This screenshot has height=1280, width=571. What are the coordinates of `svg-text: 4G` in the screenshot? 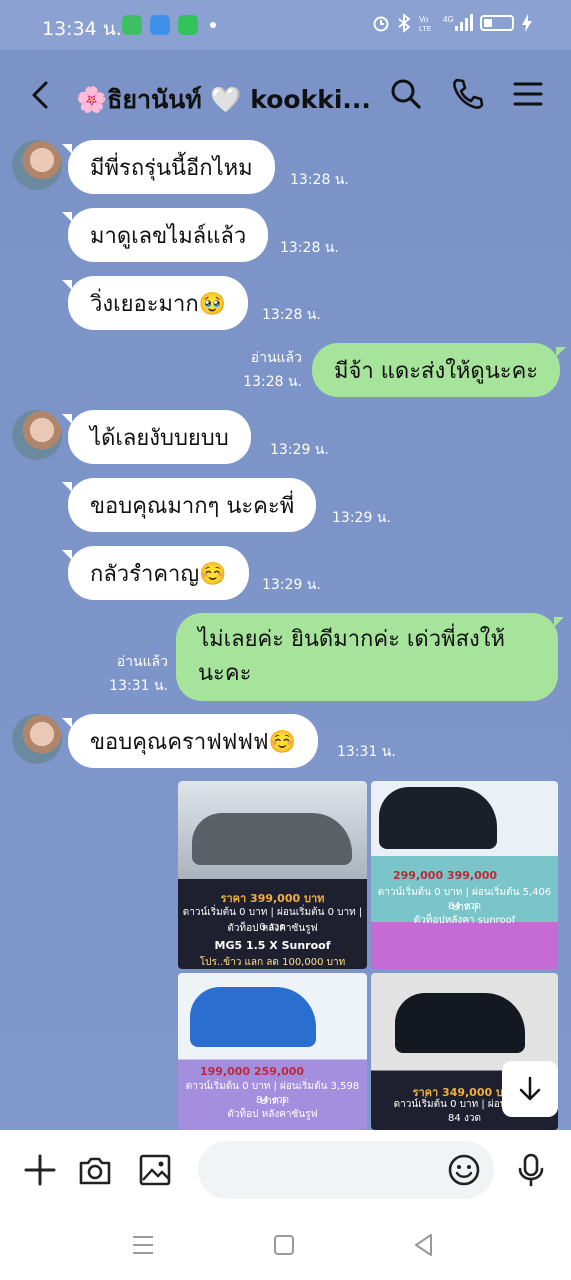 It's located at (448, 19).